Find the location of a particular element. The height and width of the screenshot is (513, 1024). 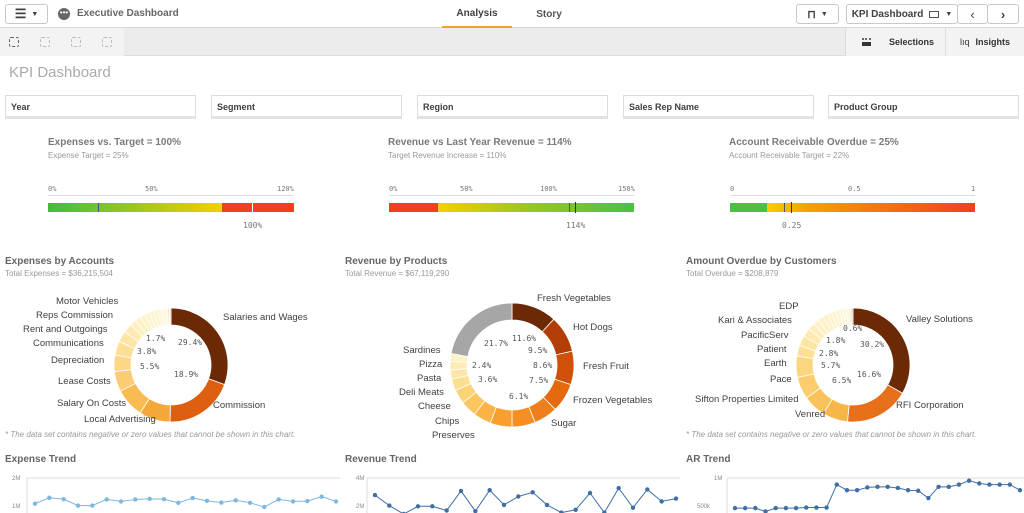

expense-trend-chart is located at coordinates (183, 495).